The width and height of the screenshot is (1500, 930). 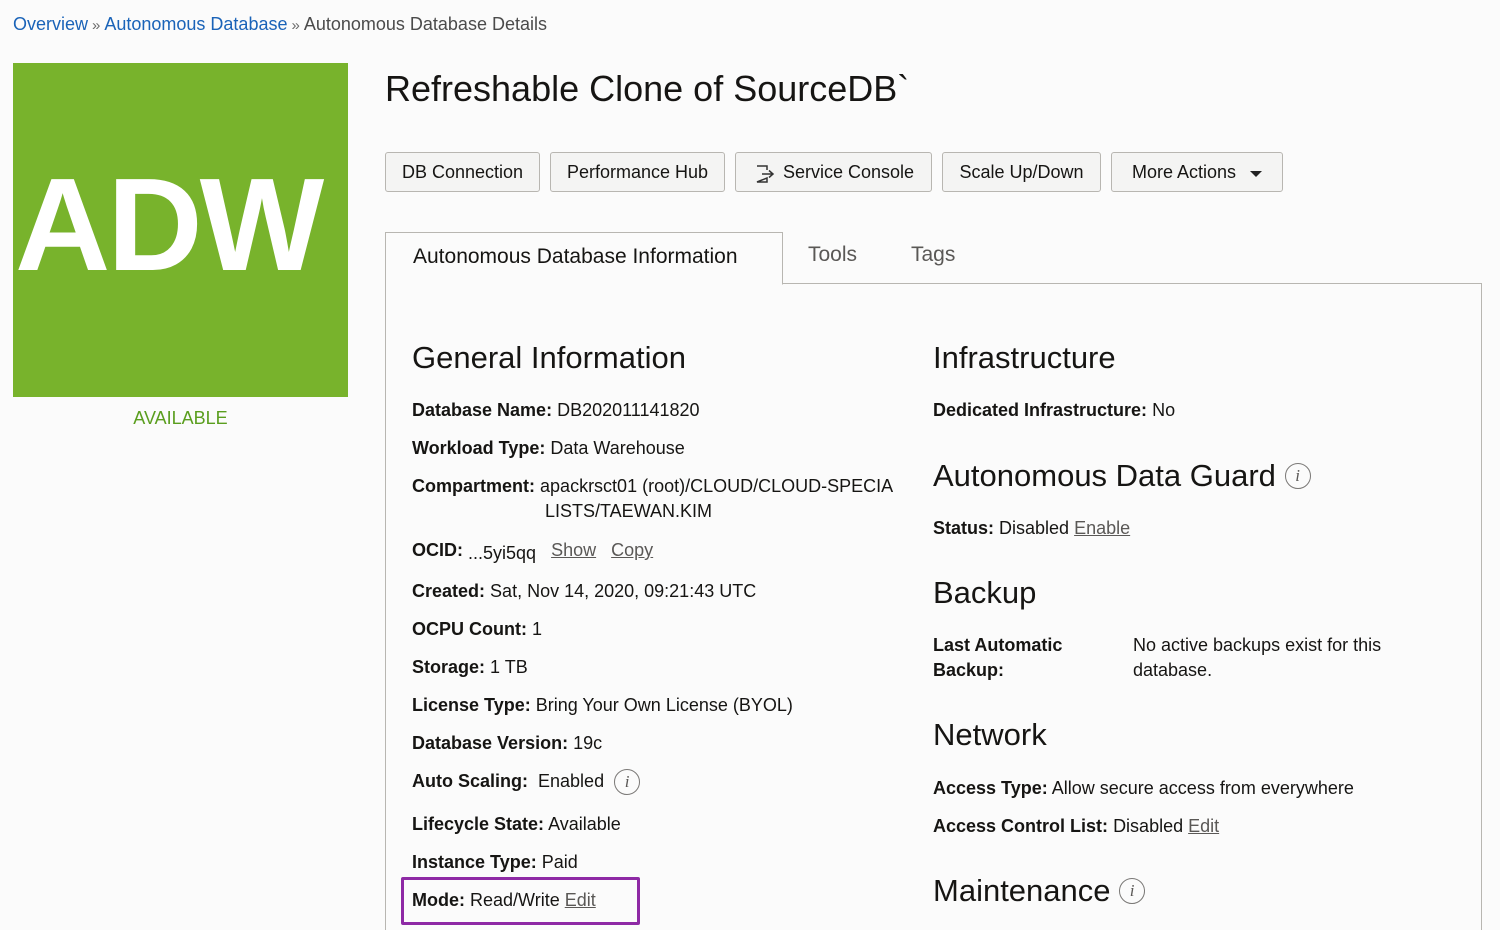 I want to click on scale-up-down-label: Scale Up/Down, so click(x=1021, y=171).